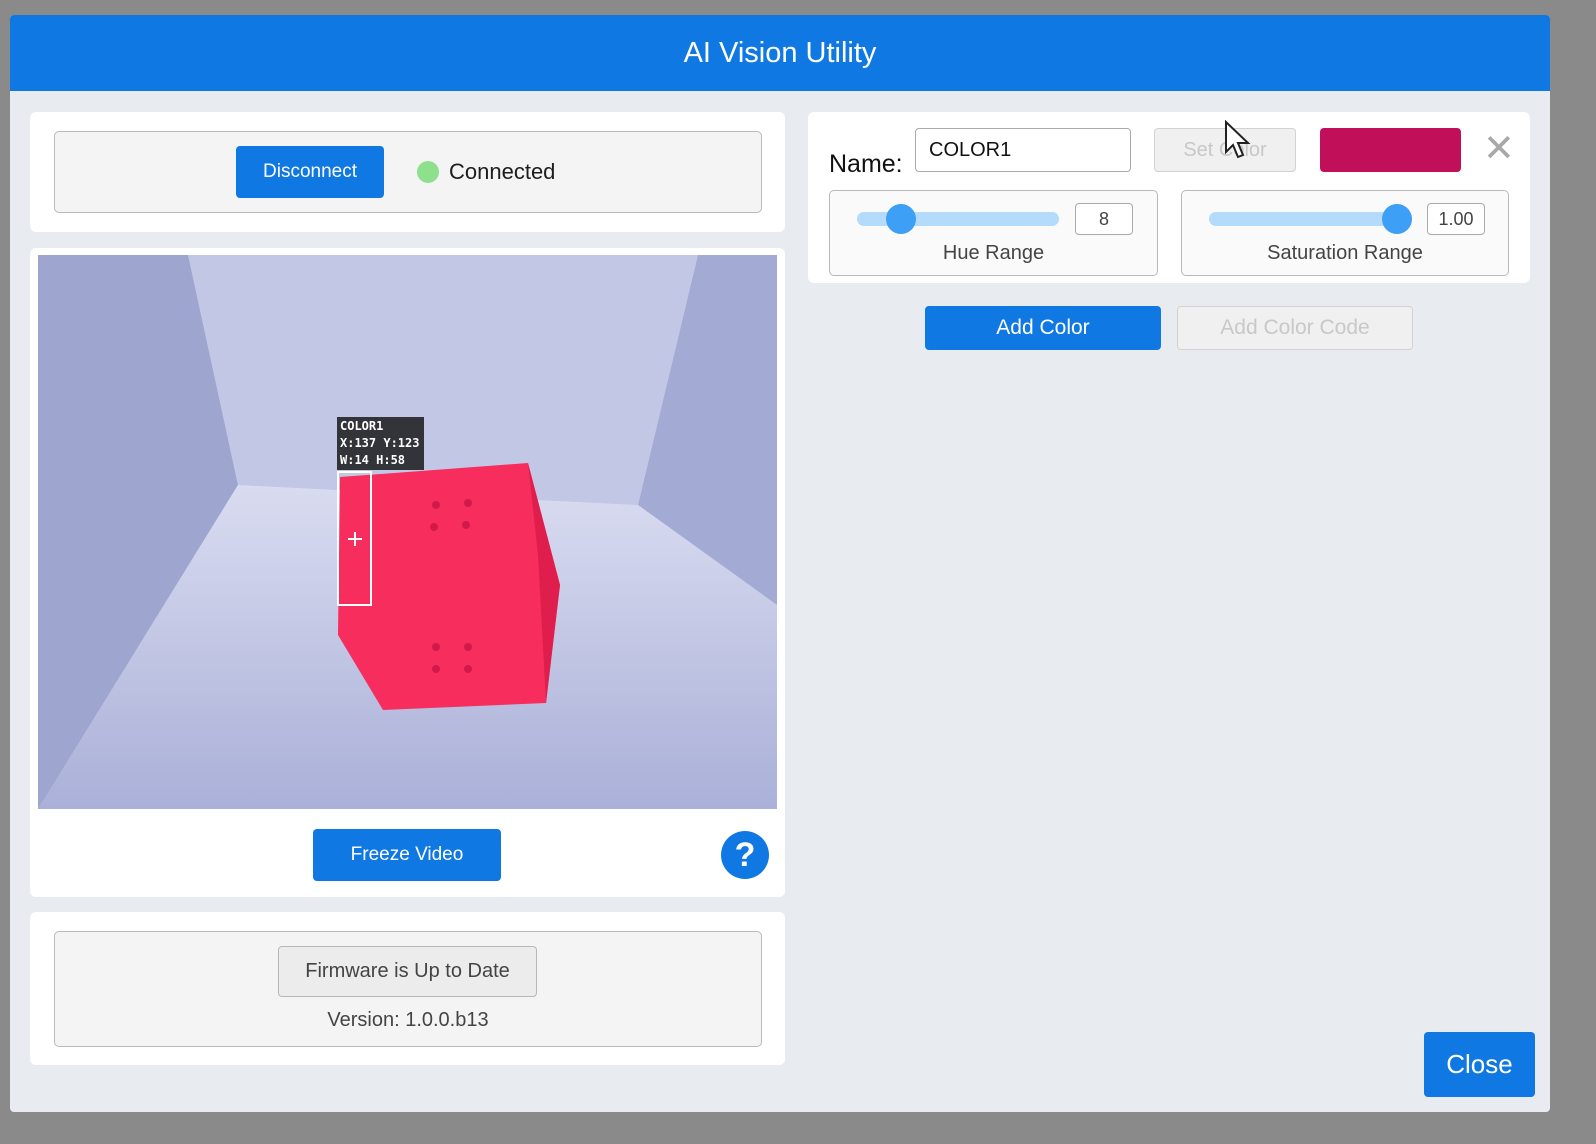 This screenshot has height=1144, width=1596. Describe the element at coordinates (1104, 219) in the screenshot. I see `hue-value-input: 8` at that location.